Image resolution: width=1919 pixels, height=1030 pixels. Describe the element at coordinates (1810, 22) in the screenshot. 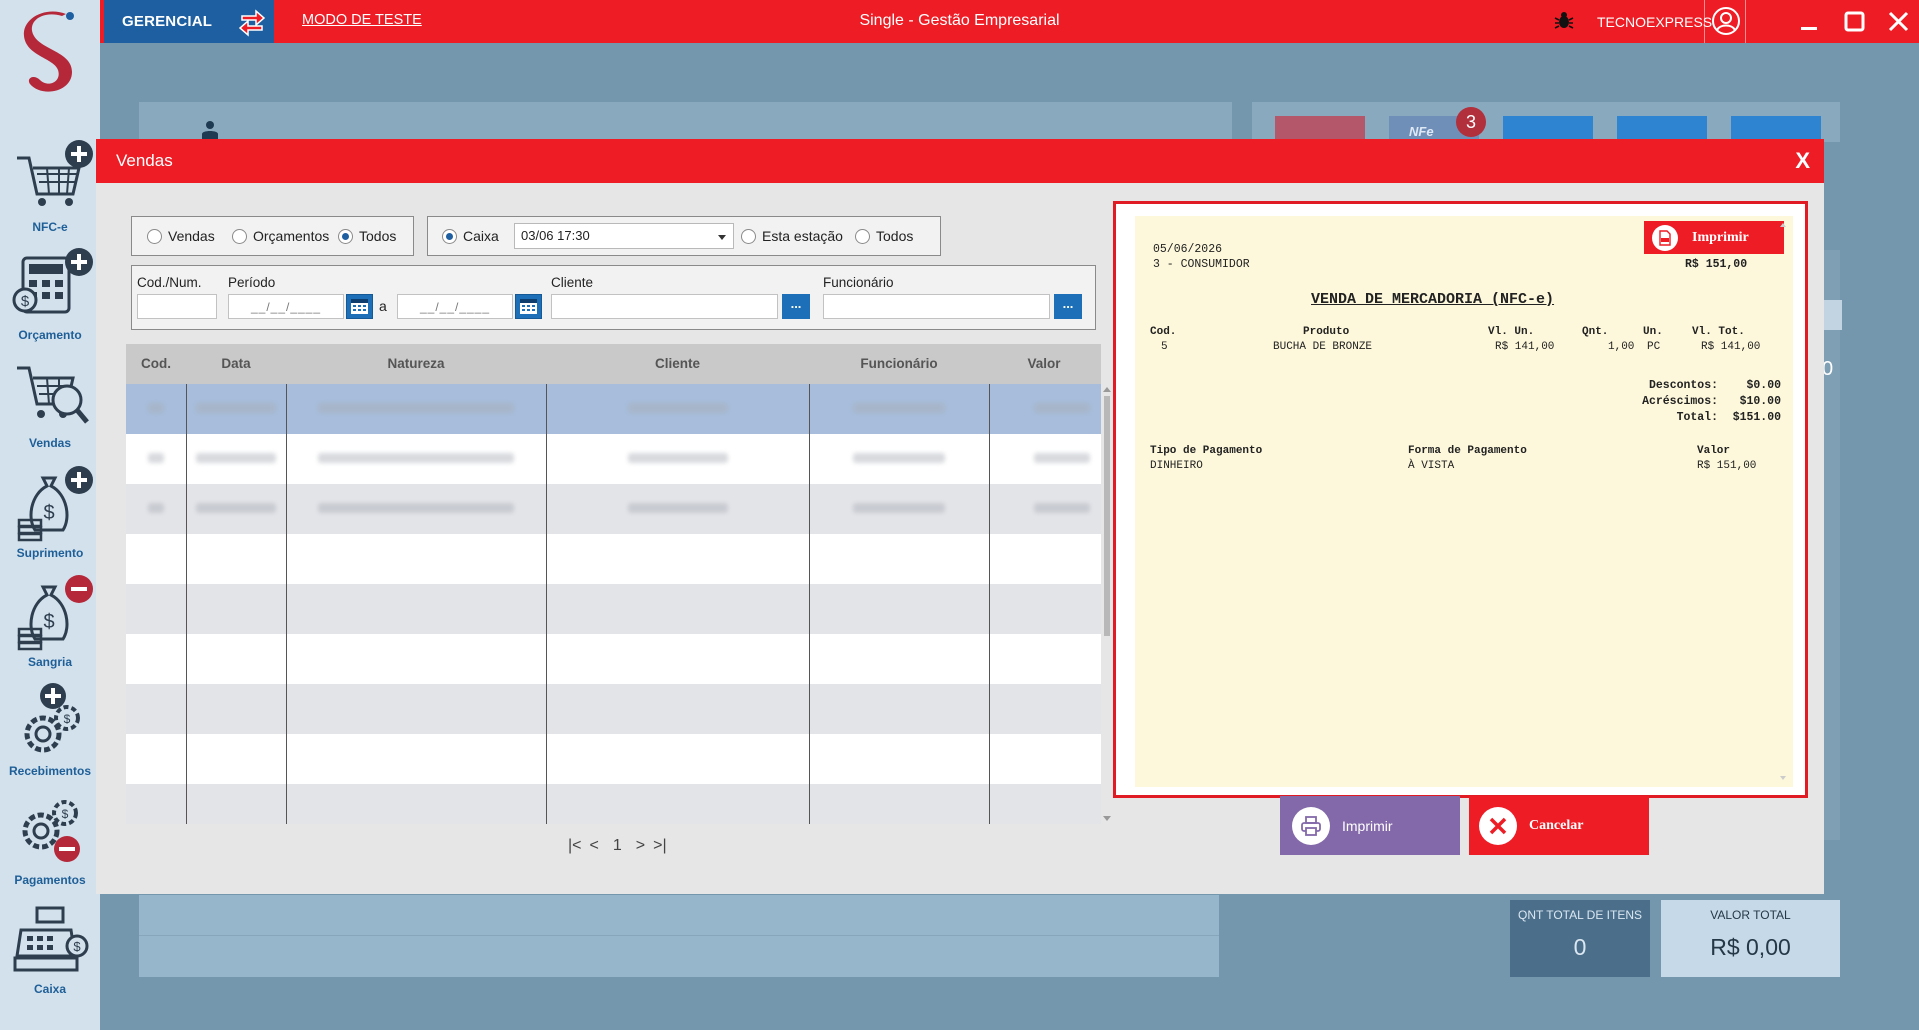

I see `minimize-icon` at that location.